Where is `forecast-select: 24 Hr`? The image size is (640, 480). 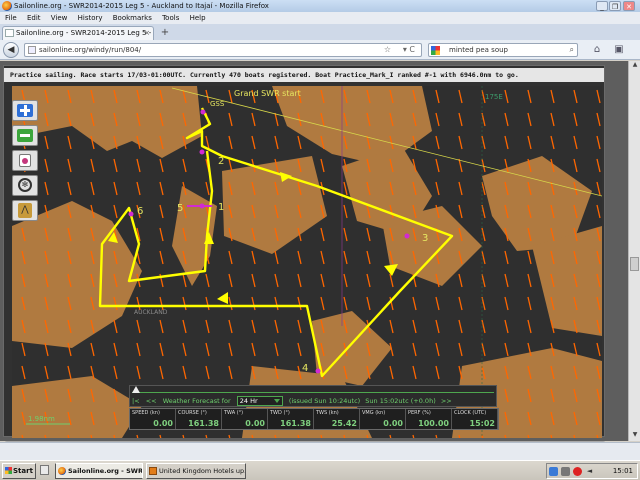 forecast-select: 24 Hr is located at coordinates (259, 401).